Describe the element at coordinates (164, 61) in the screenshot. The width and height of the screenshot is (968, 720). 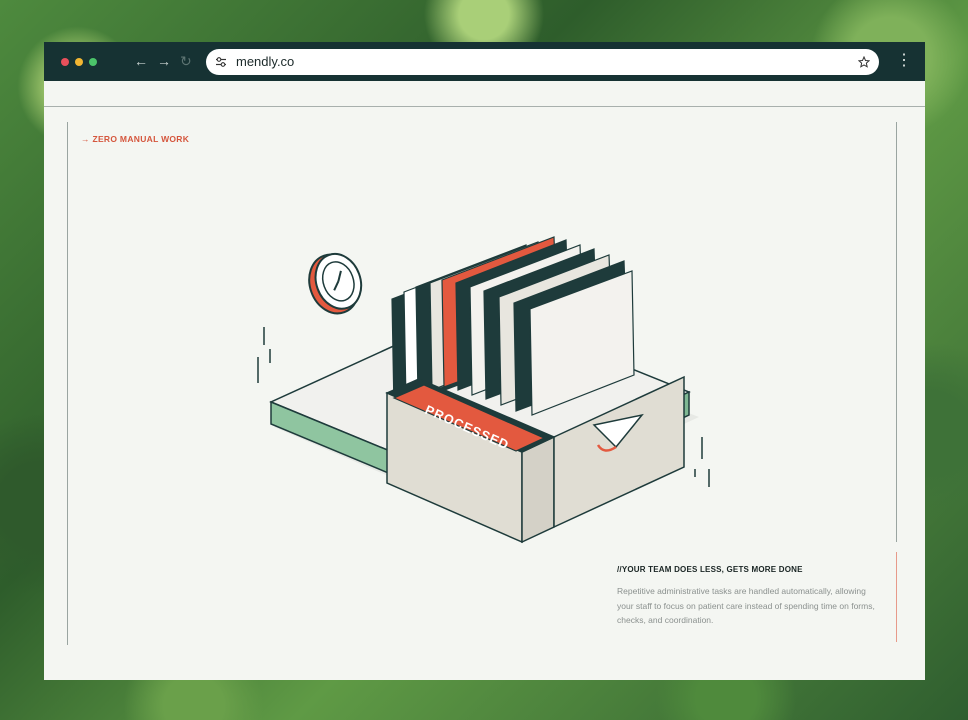
I see `forward-arrow-icon: →` at that location.